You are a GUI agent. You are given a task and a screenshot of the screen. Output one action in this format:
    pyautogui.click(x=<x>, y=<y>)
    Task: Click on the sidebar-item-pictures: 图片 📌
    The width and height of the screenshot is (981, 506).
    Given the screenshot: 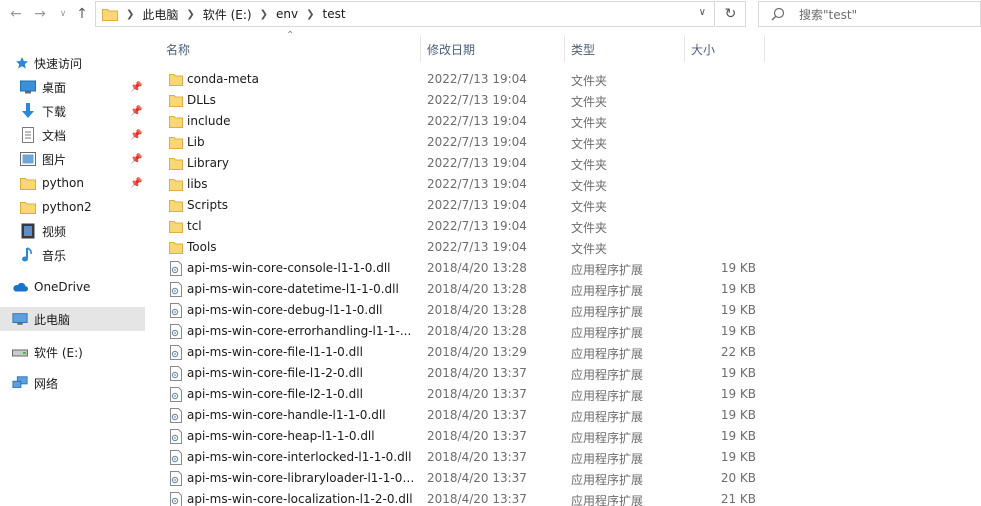 What is the action you would take?
    pyautogui.click(x=72, y=159)
    